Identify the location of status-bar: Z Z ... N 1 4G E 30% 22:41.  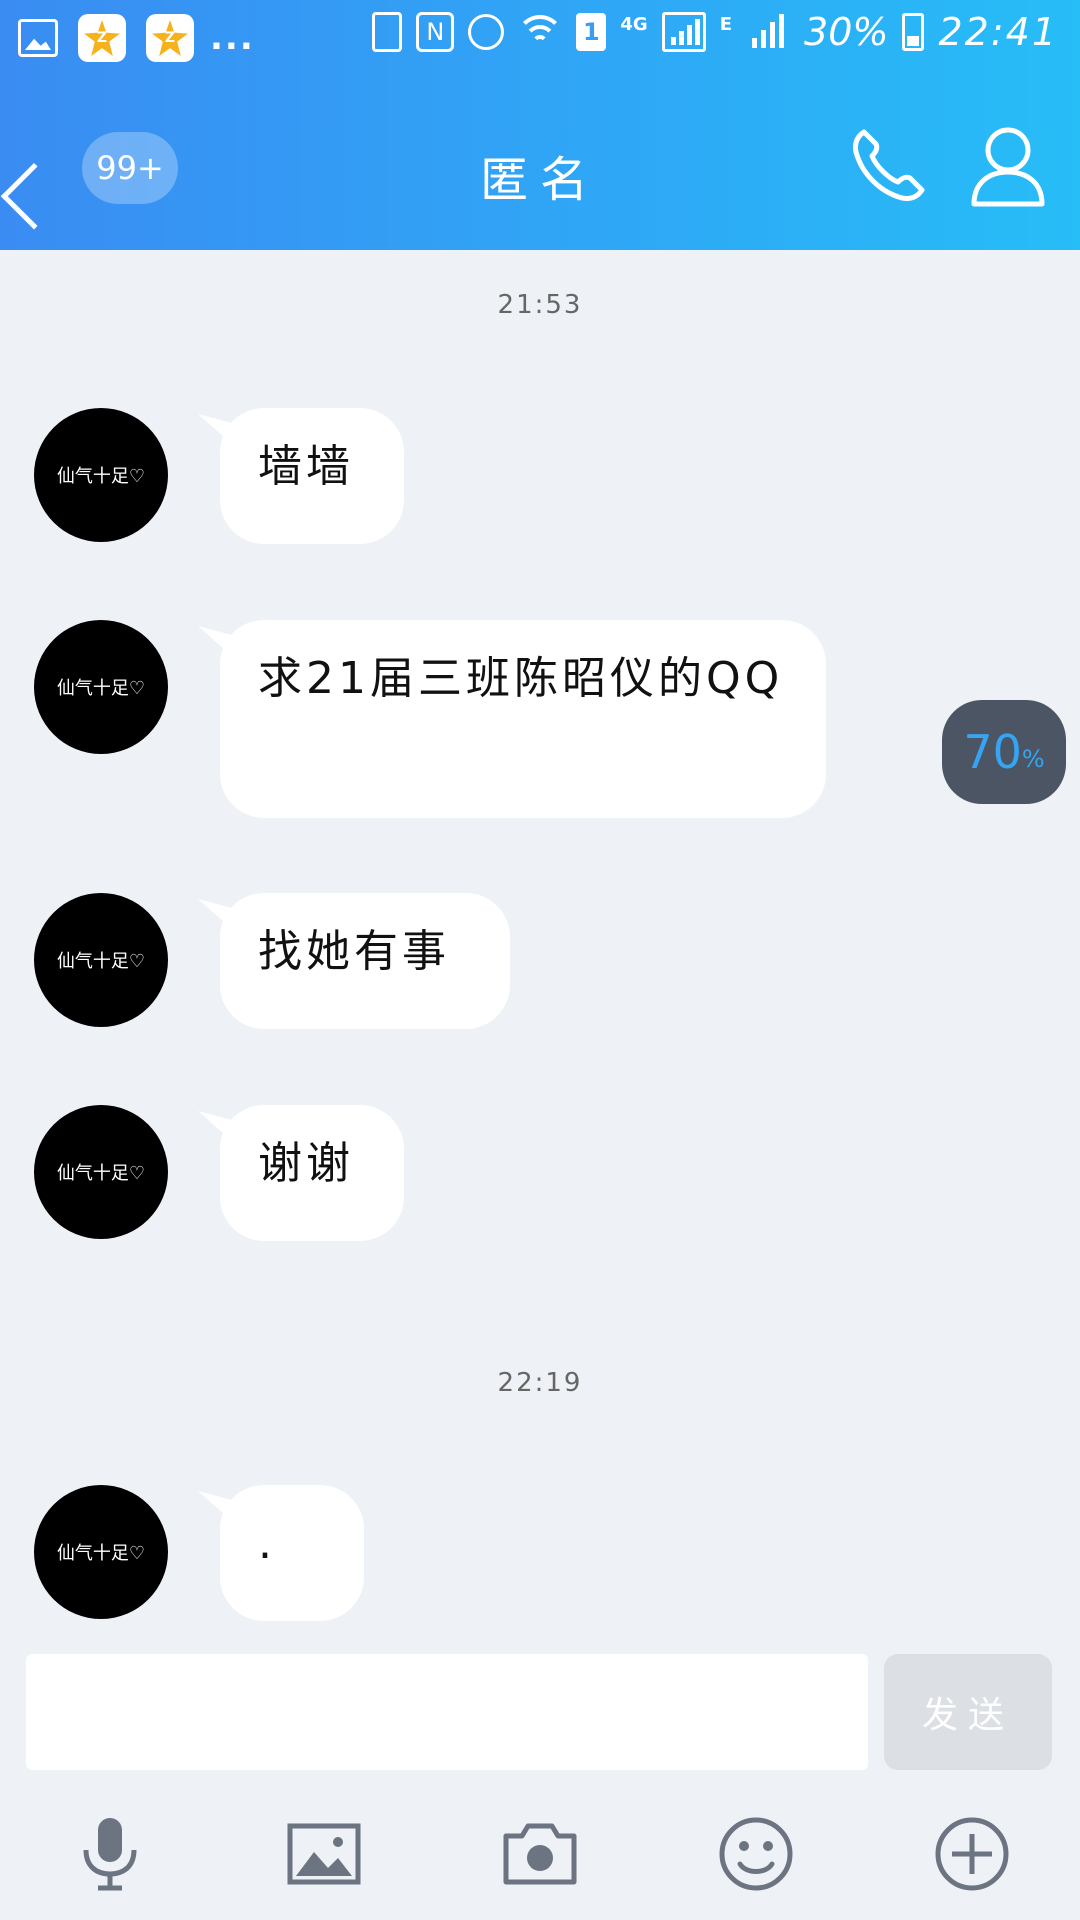
(540, 43).